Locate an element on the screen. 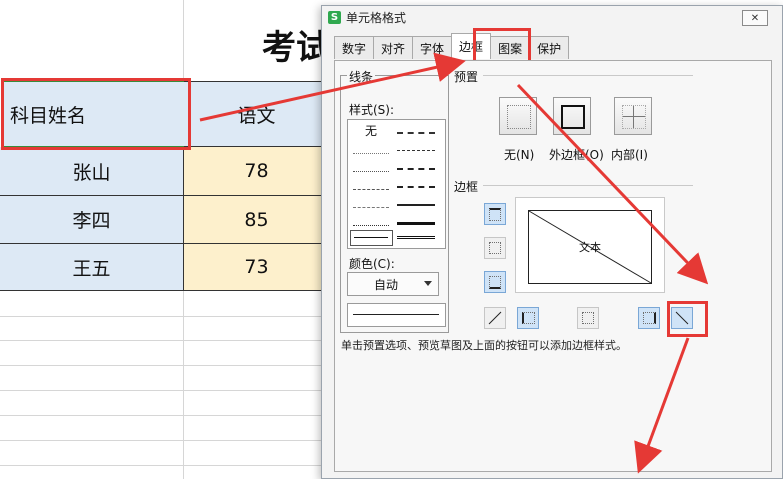  style-label: 样式(S): is located at coordinates (372, 109).